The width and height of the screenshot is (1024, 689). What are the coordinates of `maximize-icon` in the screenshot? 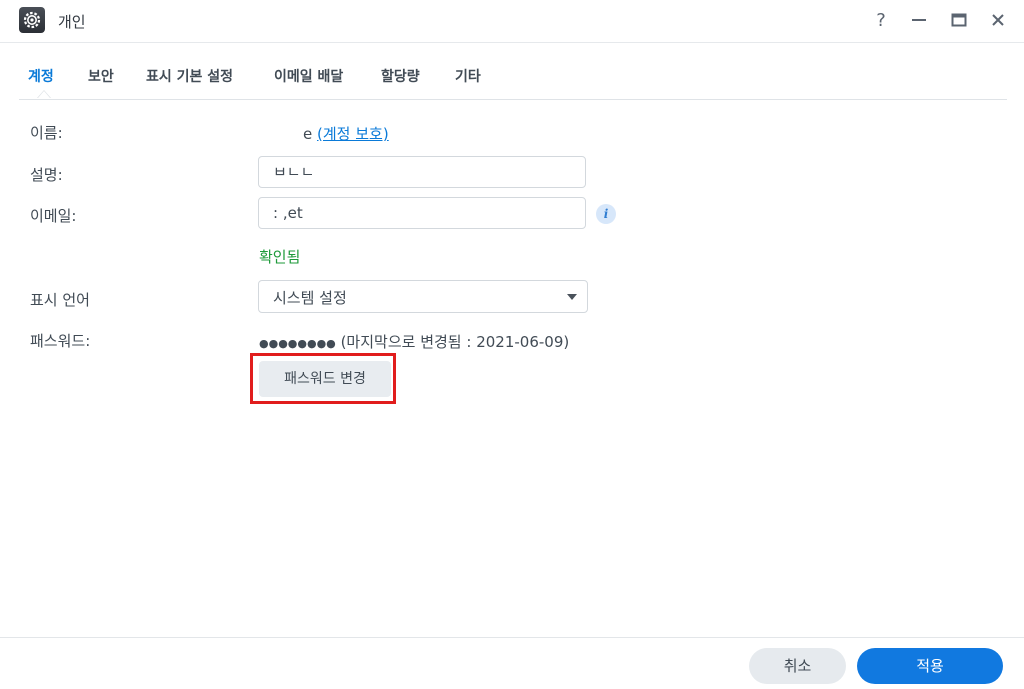 It's located at (959, 20).